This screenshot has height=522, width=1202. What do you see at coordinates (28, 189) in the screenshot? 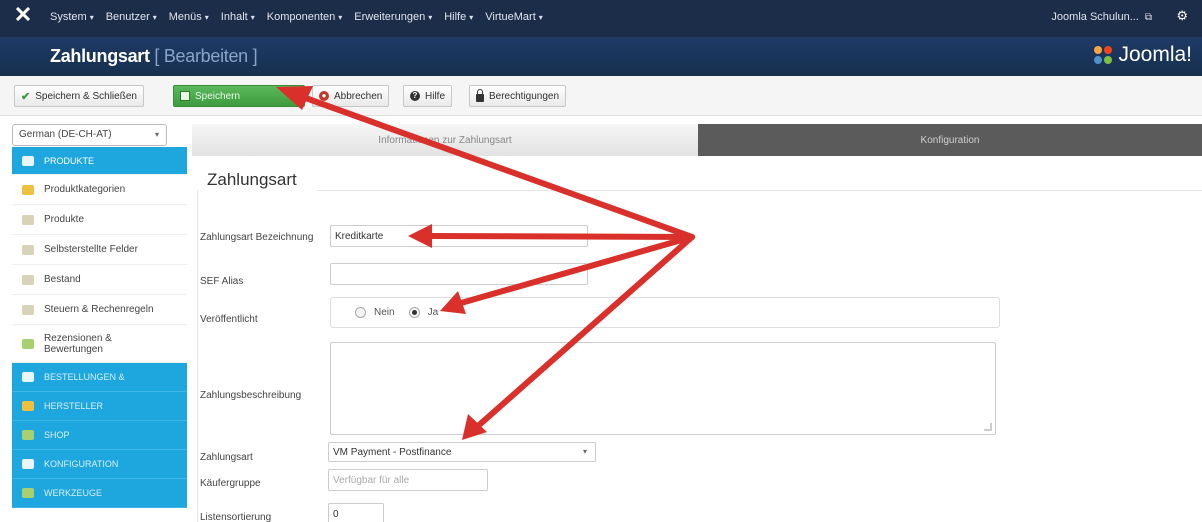
I see `folder-icon` at bounding box center [28, 189].